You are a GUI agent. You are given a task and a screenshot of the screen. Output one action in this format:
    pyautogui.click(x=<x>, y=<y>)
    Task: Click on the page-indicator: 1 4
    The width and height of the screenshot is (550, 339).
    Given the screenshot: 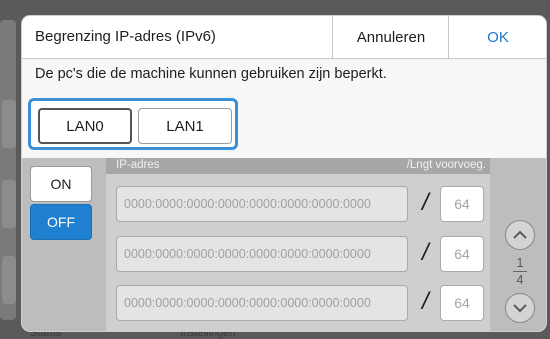 What is the action you would take?
    pyautogui.click(x=520, y=271)
    